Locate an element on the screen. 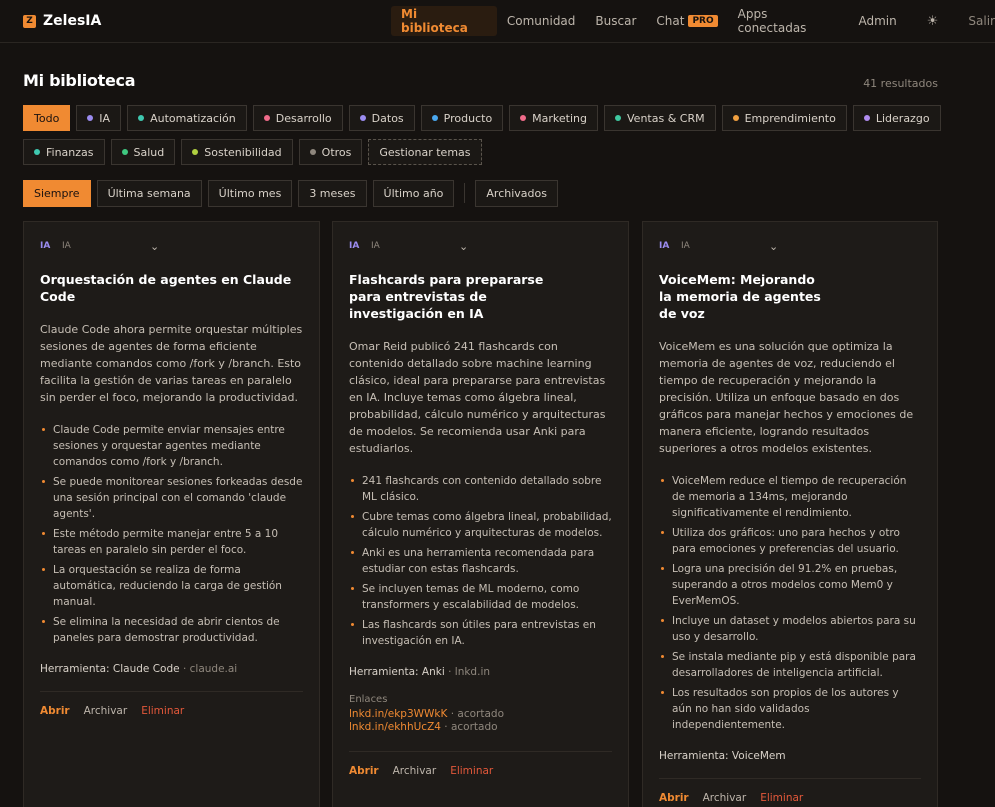 This screenshot has height=807, width=995. filter-separator is located at coordinates (465, 193).